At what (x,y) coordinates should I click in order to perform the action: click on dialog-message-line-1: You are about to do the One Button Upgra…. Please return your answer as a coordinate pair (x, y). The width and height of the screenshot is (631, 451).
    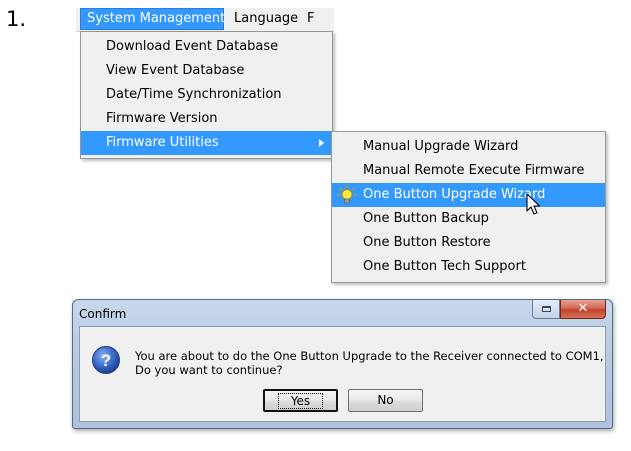
    Looking at the image, I should click on (369, 356).